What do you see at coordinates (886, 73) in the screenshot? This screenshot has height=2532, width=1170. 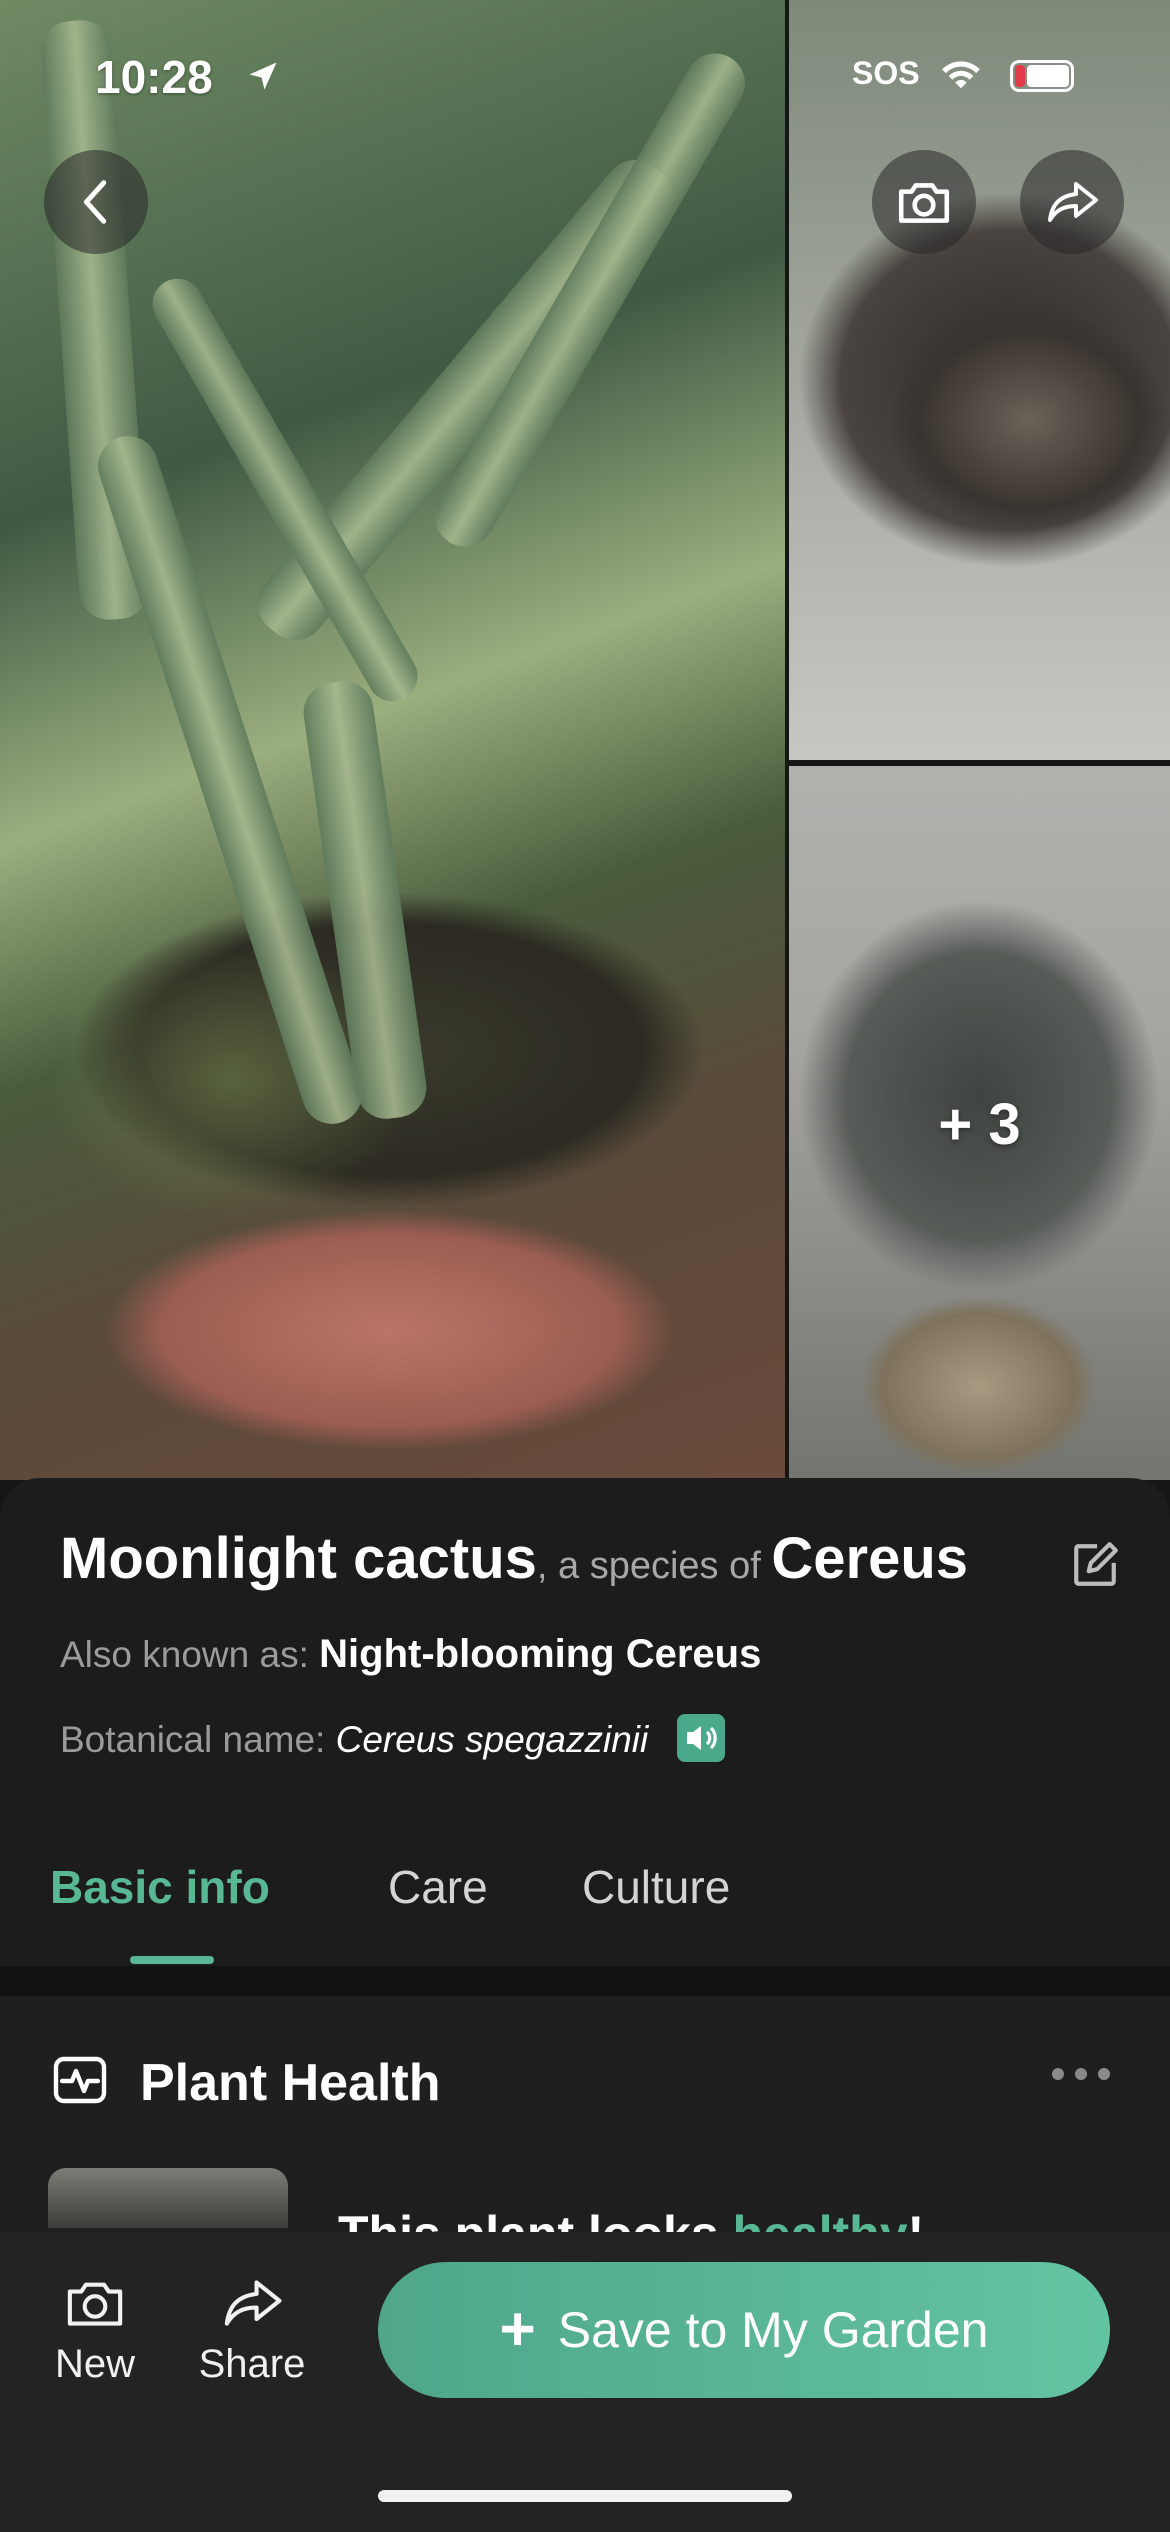 I see `carrier-label: SOS` at bounding box center [886, 73].